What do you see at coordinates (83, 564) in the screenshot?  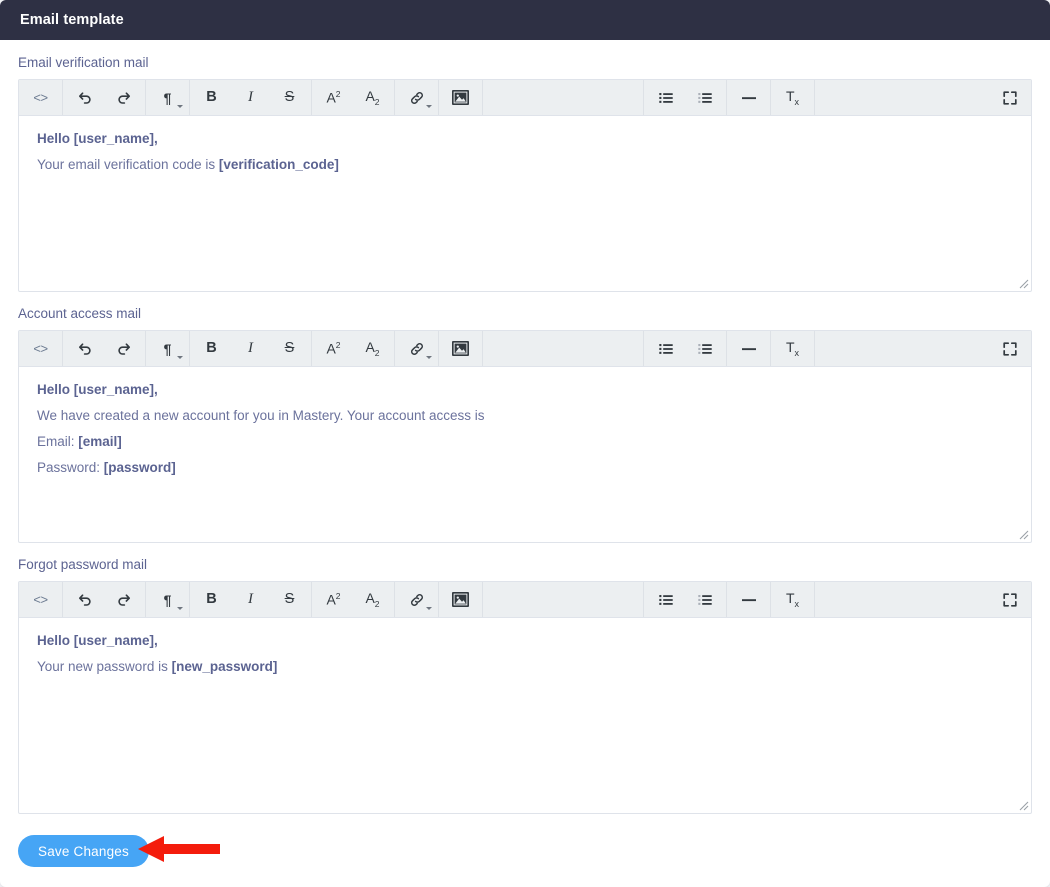 I see `field-label-forgot-password-mail: Forgot password mail` at bounding box center [83, 564].